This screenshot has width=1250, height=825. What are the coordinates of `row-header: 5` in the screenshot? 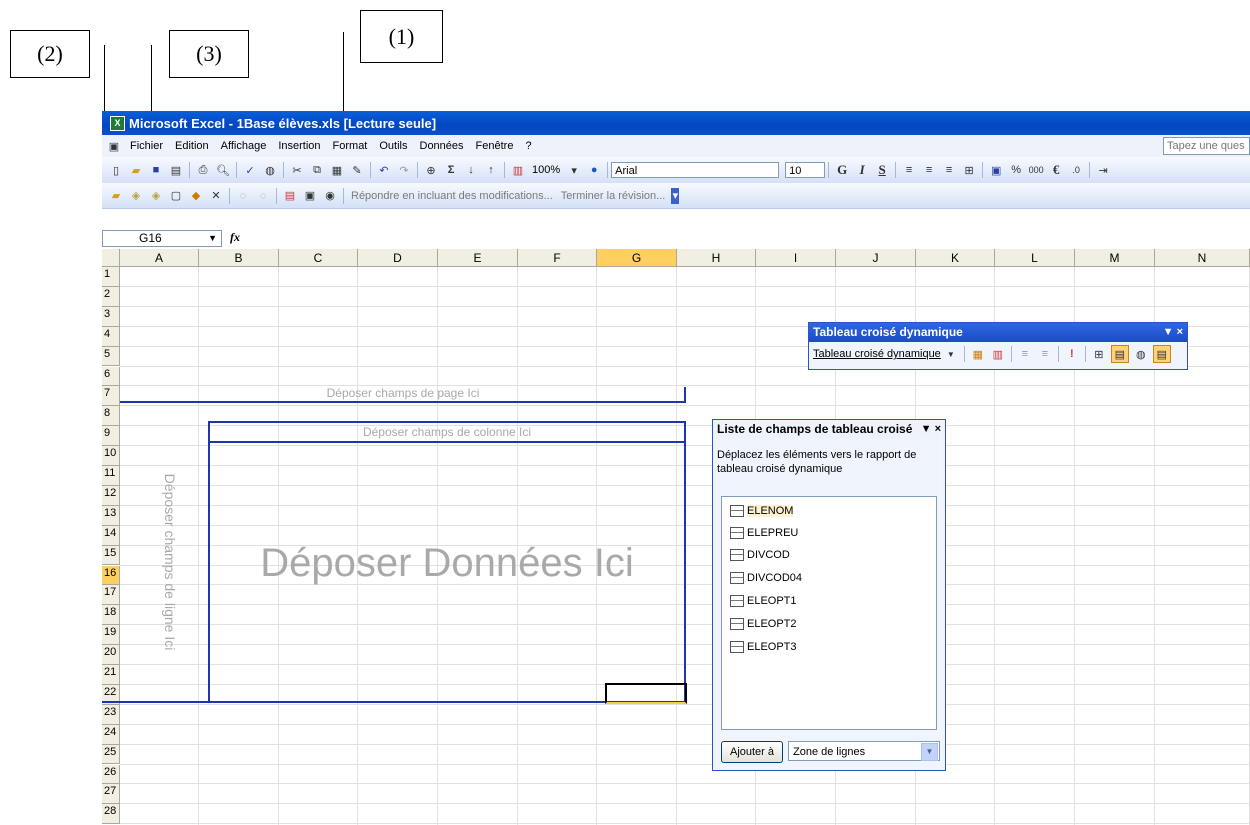 It's located at (111, 356).